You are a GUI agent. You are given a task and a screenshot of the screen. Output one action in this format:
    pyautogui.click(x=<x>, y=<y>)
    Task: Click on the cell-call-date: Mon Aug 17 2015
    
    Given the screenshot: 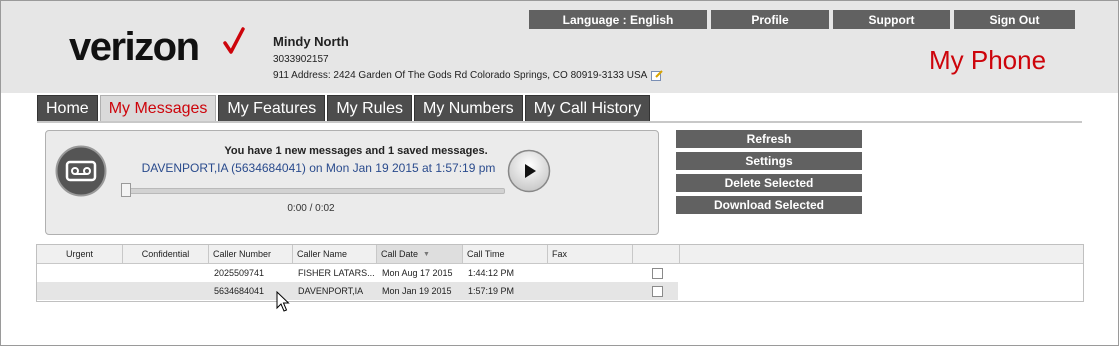 What is the action you would take?
    pyautogui.click(x=417, y=273)
    